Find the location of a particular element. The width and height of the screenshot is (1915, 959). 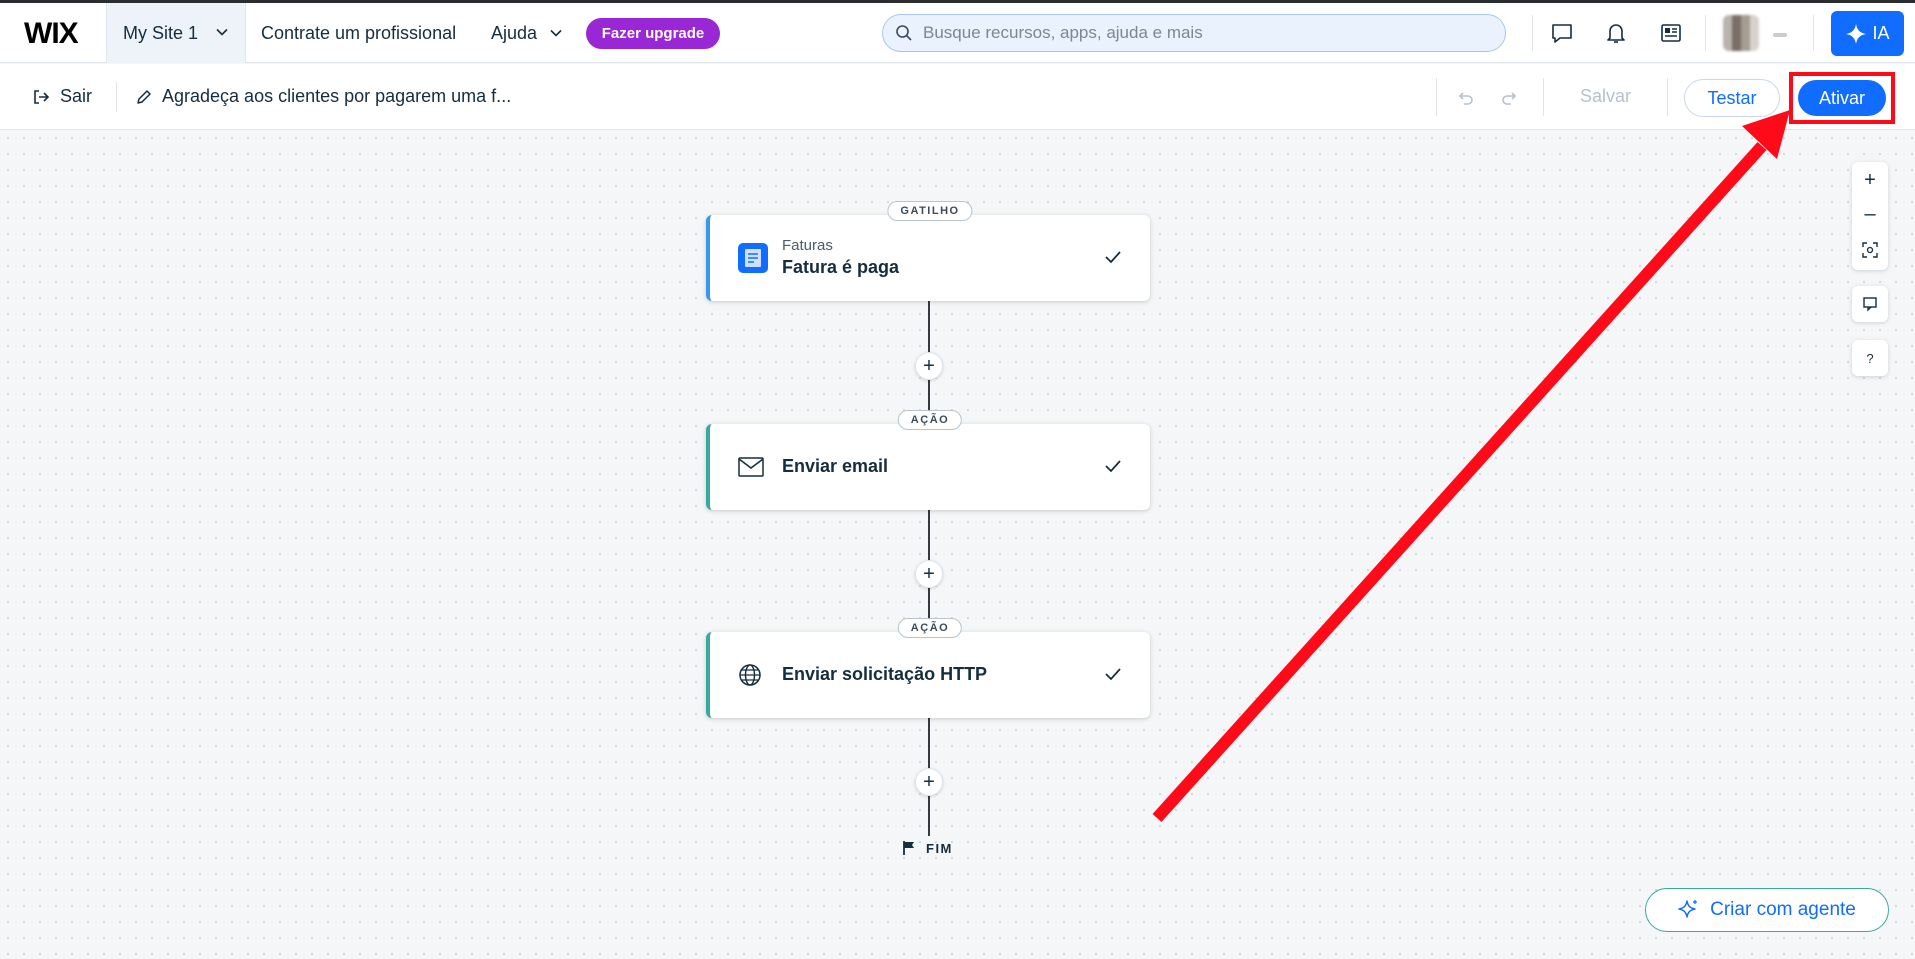

pencil-icon is located at coordinates (144, 96).